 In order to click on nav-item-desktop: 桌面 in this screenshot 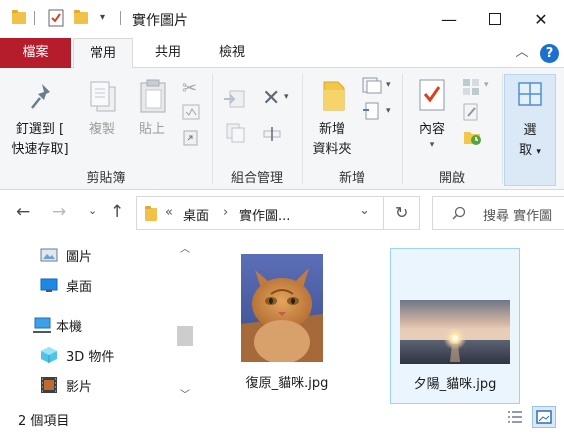, I will do `click(66, 285)`.